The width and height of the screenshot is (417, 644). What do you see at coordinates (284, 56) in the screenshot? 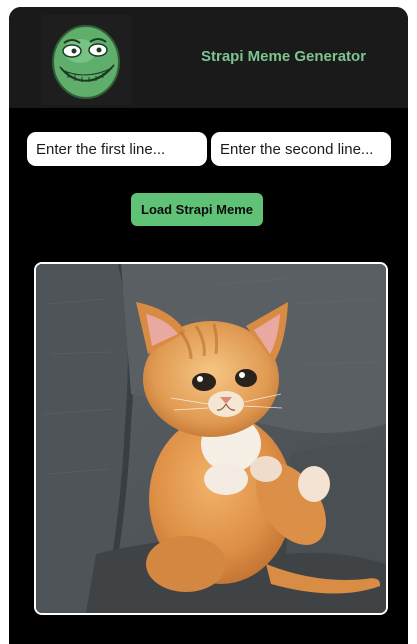
I see `app-title: Strapi Meme Generator` at bounding box center [284, 56].